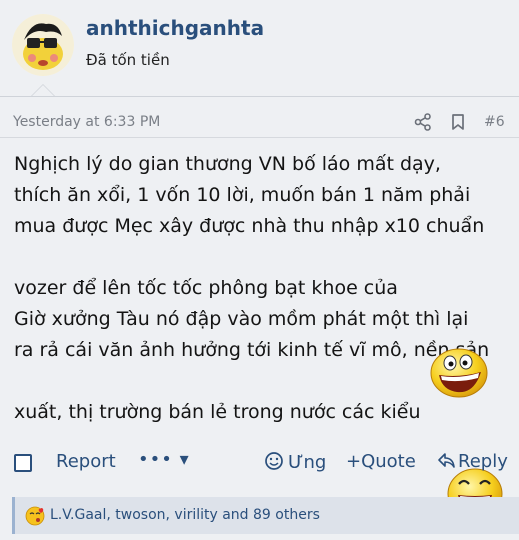  I want to click on post-actions: Report ••• ▾ Ưng +Quote Reply, so click(259, 463).